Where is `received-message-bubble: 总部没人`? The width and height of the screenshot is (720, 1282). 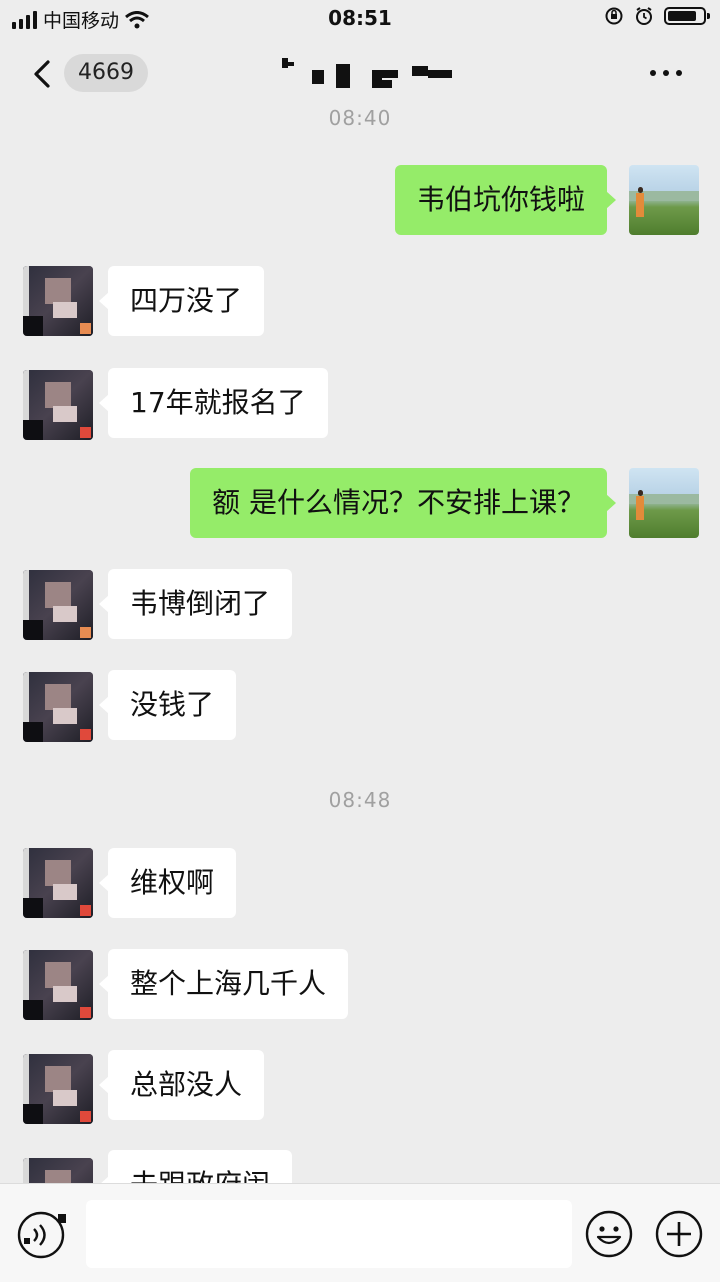
received-message-bubble: 总部没人 is located at coordinates (181, 1085).